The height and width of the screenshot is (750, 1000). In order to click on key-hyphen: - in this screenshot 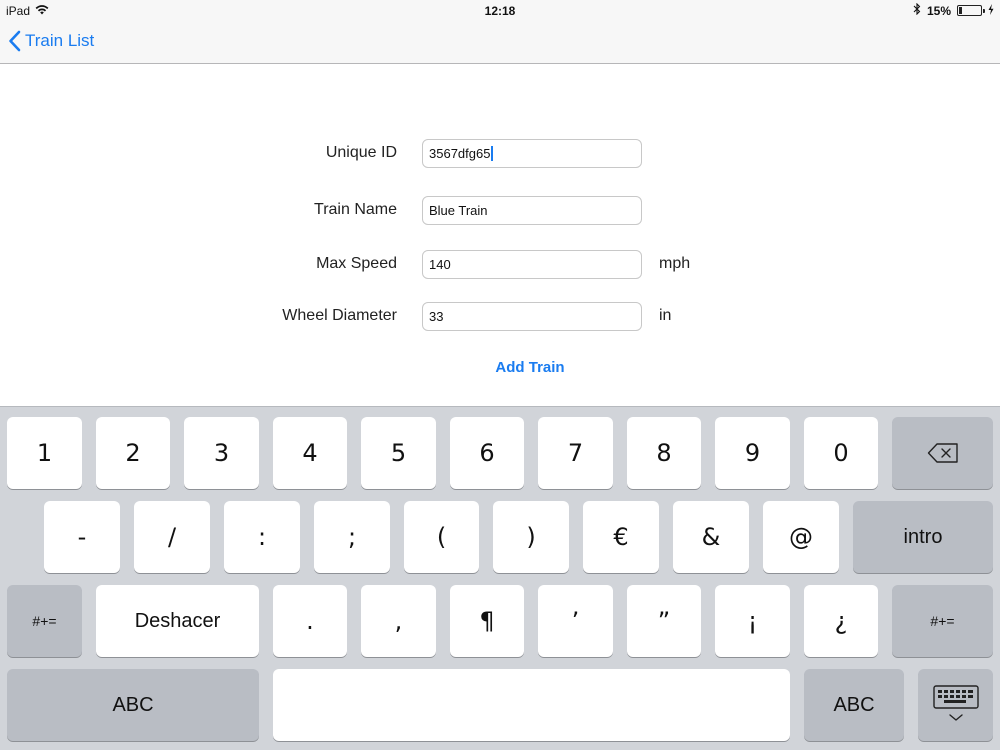, I will do `click(82, 537)`.